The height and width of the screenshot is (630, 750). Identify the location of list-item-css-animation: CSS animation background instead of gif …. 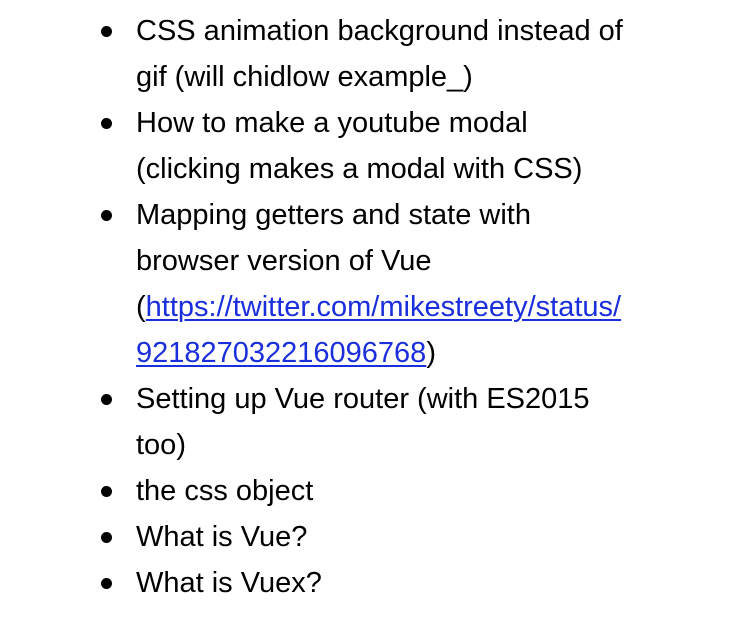
(409, 54).